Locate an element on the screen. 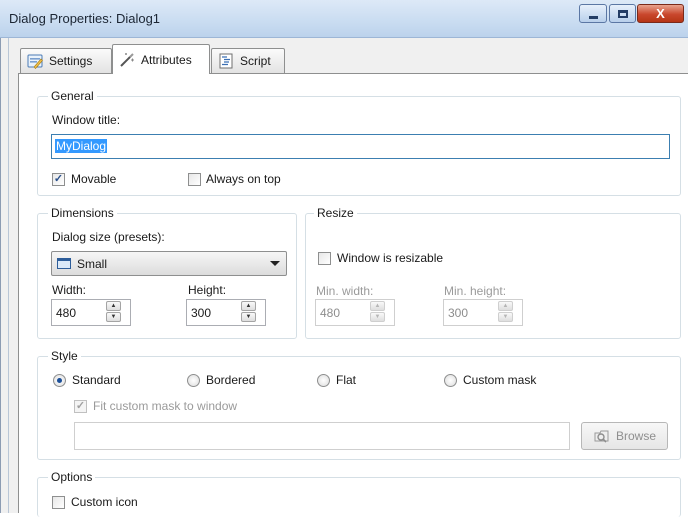  height-label: Height: is located at coordinates (207, 290).